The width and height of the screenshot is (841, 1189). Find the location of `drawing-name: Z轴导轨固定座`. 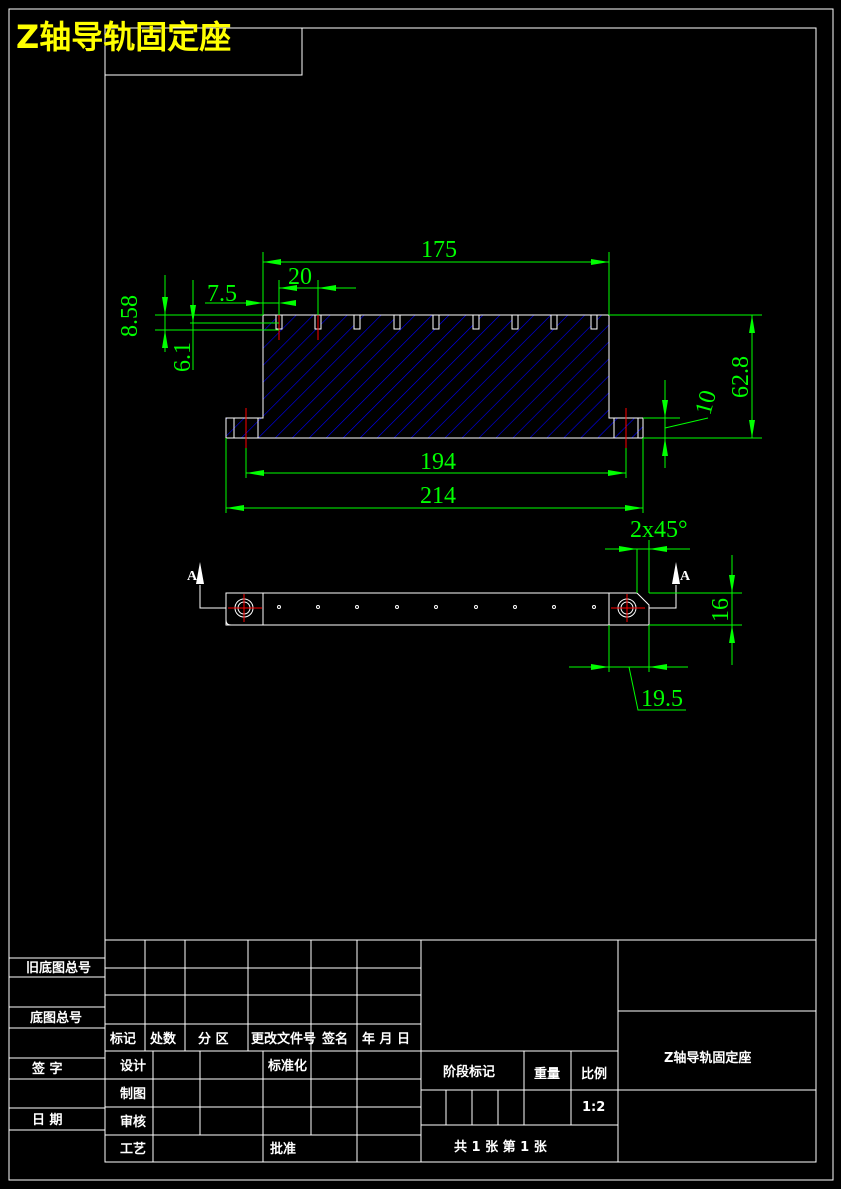

drawing-name: Z轴导轨固定座 is located at coordinates (707, 1058).